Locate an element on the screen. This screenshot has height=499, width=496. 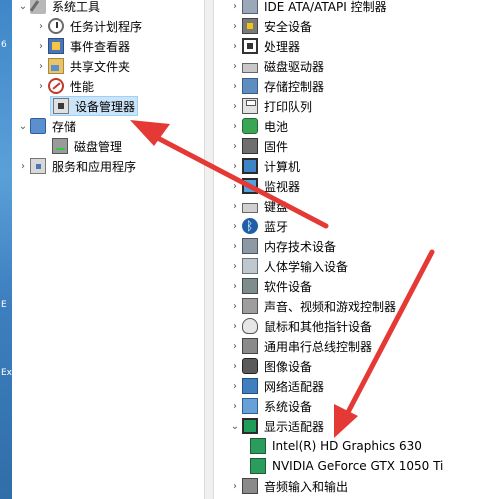
tree-node-label: 任务计划程序 is located at coordinates (106, 26).